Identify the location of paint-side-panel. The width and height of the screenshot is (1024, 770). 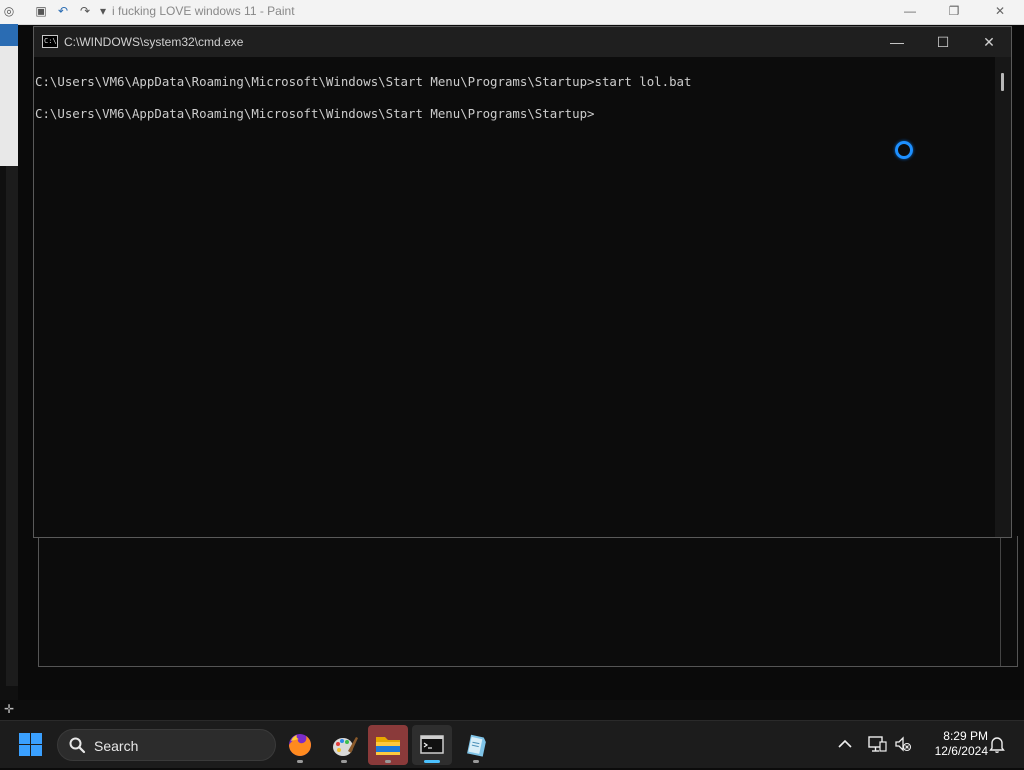
(9, 364).